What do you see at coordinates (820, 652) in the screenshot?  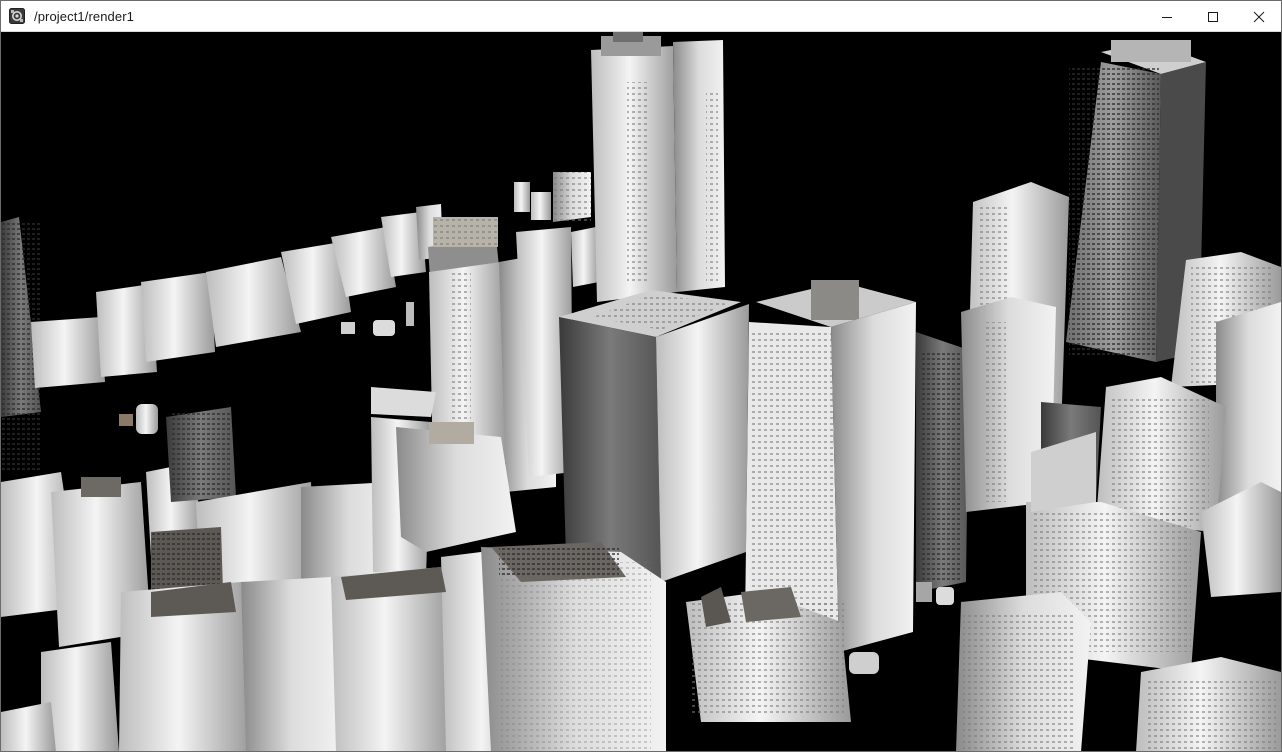 I see `bottom-center-buildings` at bounding box center [820, 652].